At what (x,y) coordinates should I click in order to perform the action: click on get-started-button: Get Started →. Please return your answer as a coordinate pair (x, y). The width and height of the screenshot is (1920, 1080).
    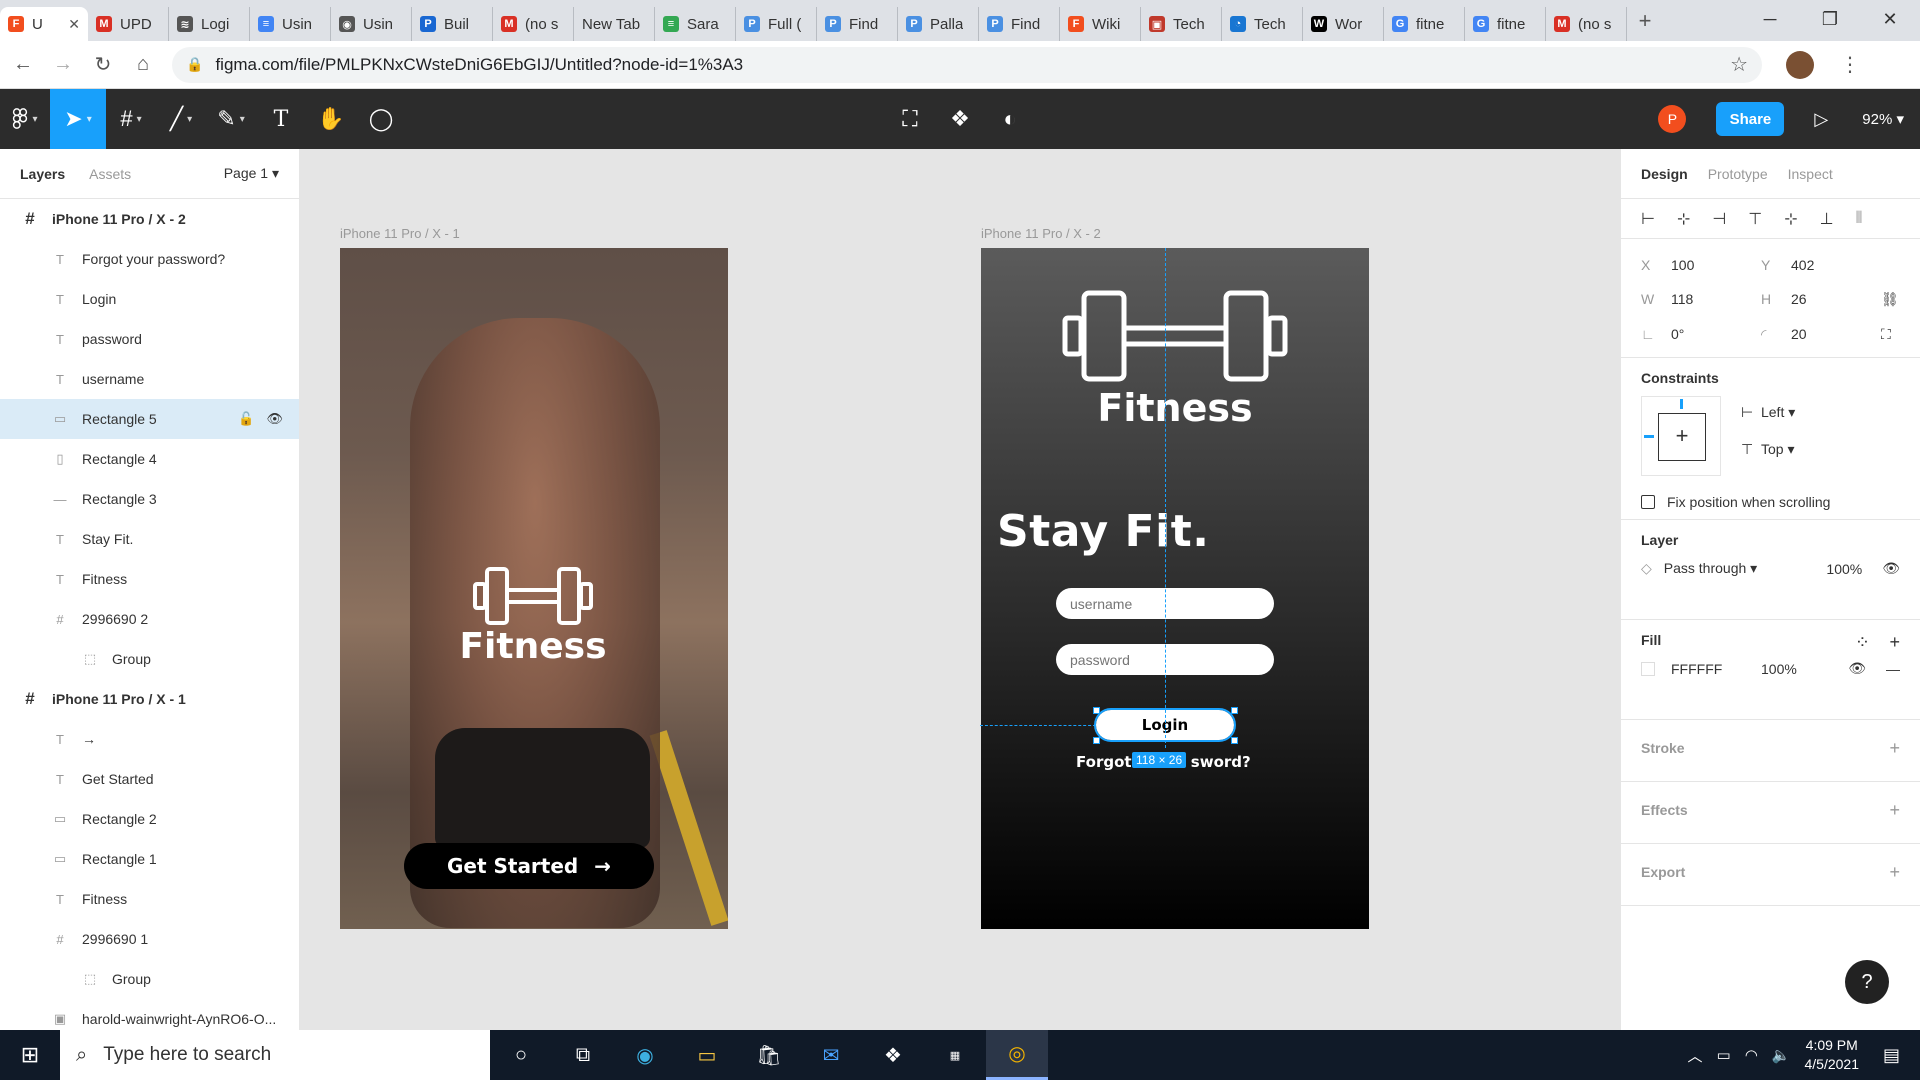
    Looking at the image, I should click on (529, 866).